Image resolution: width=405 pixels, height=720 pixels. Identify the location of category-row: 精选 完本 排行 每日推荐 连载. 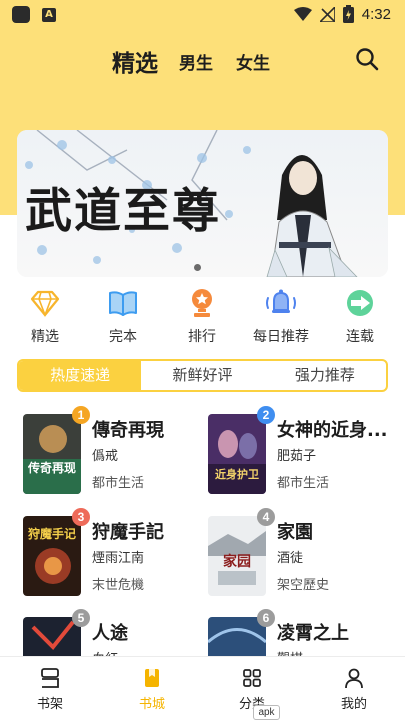
(202, 318).